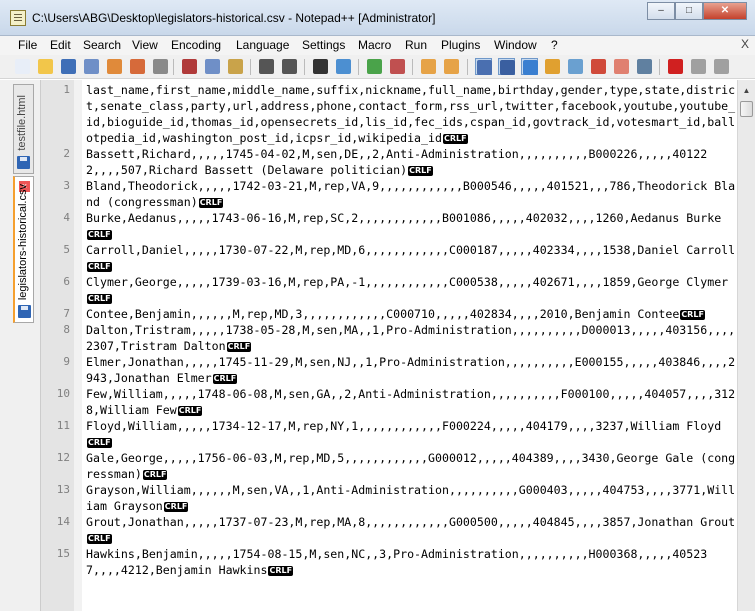 The image size is (755, 611). What do you see at coordinates (746, 109) in the screenshot?
I see `scrollbar-thumb` at bounding box center [746, 109].